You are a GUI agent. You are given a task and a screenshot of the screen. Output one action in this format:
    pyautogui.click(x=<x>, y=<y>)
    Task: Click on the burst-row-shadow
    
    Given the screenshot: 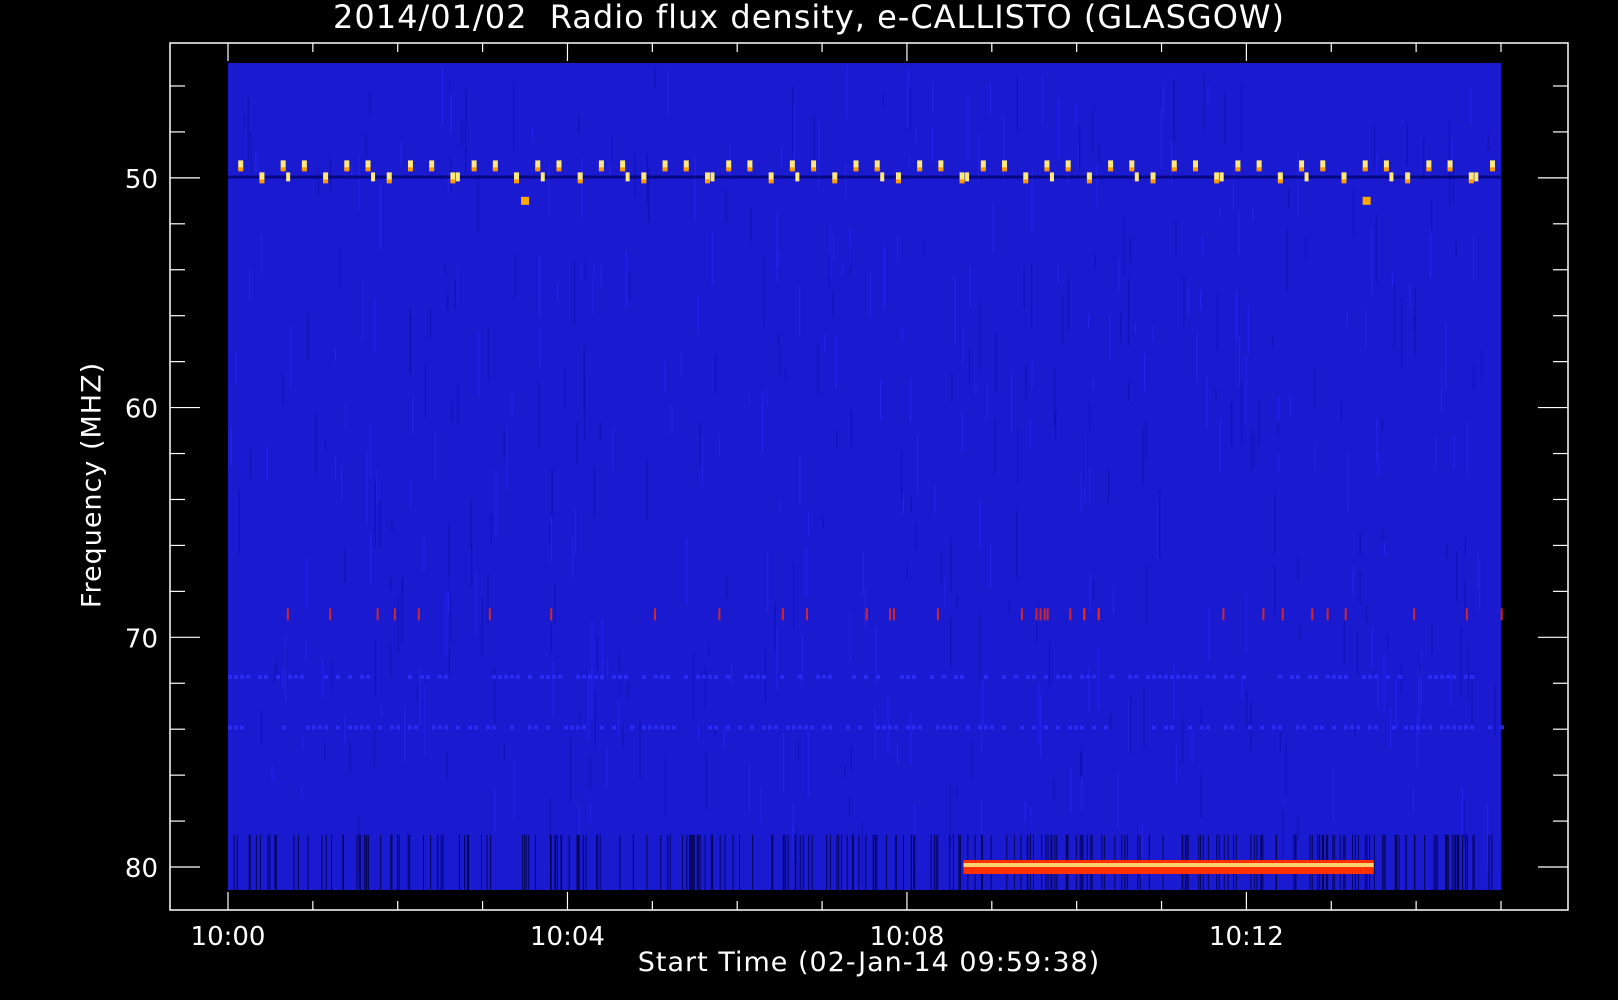 What is the action you would take?
    pyautogui.click(x=864, y=177)
    